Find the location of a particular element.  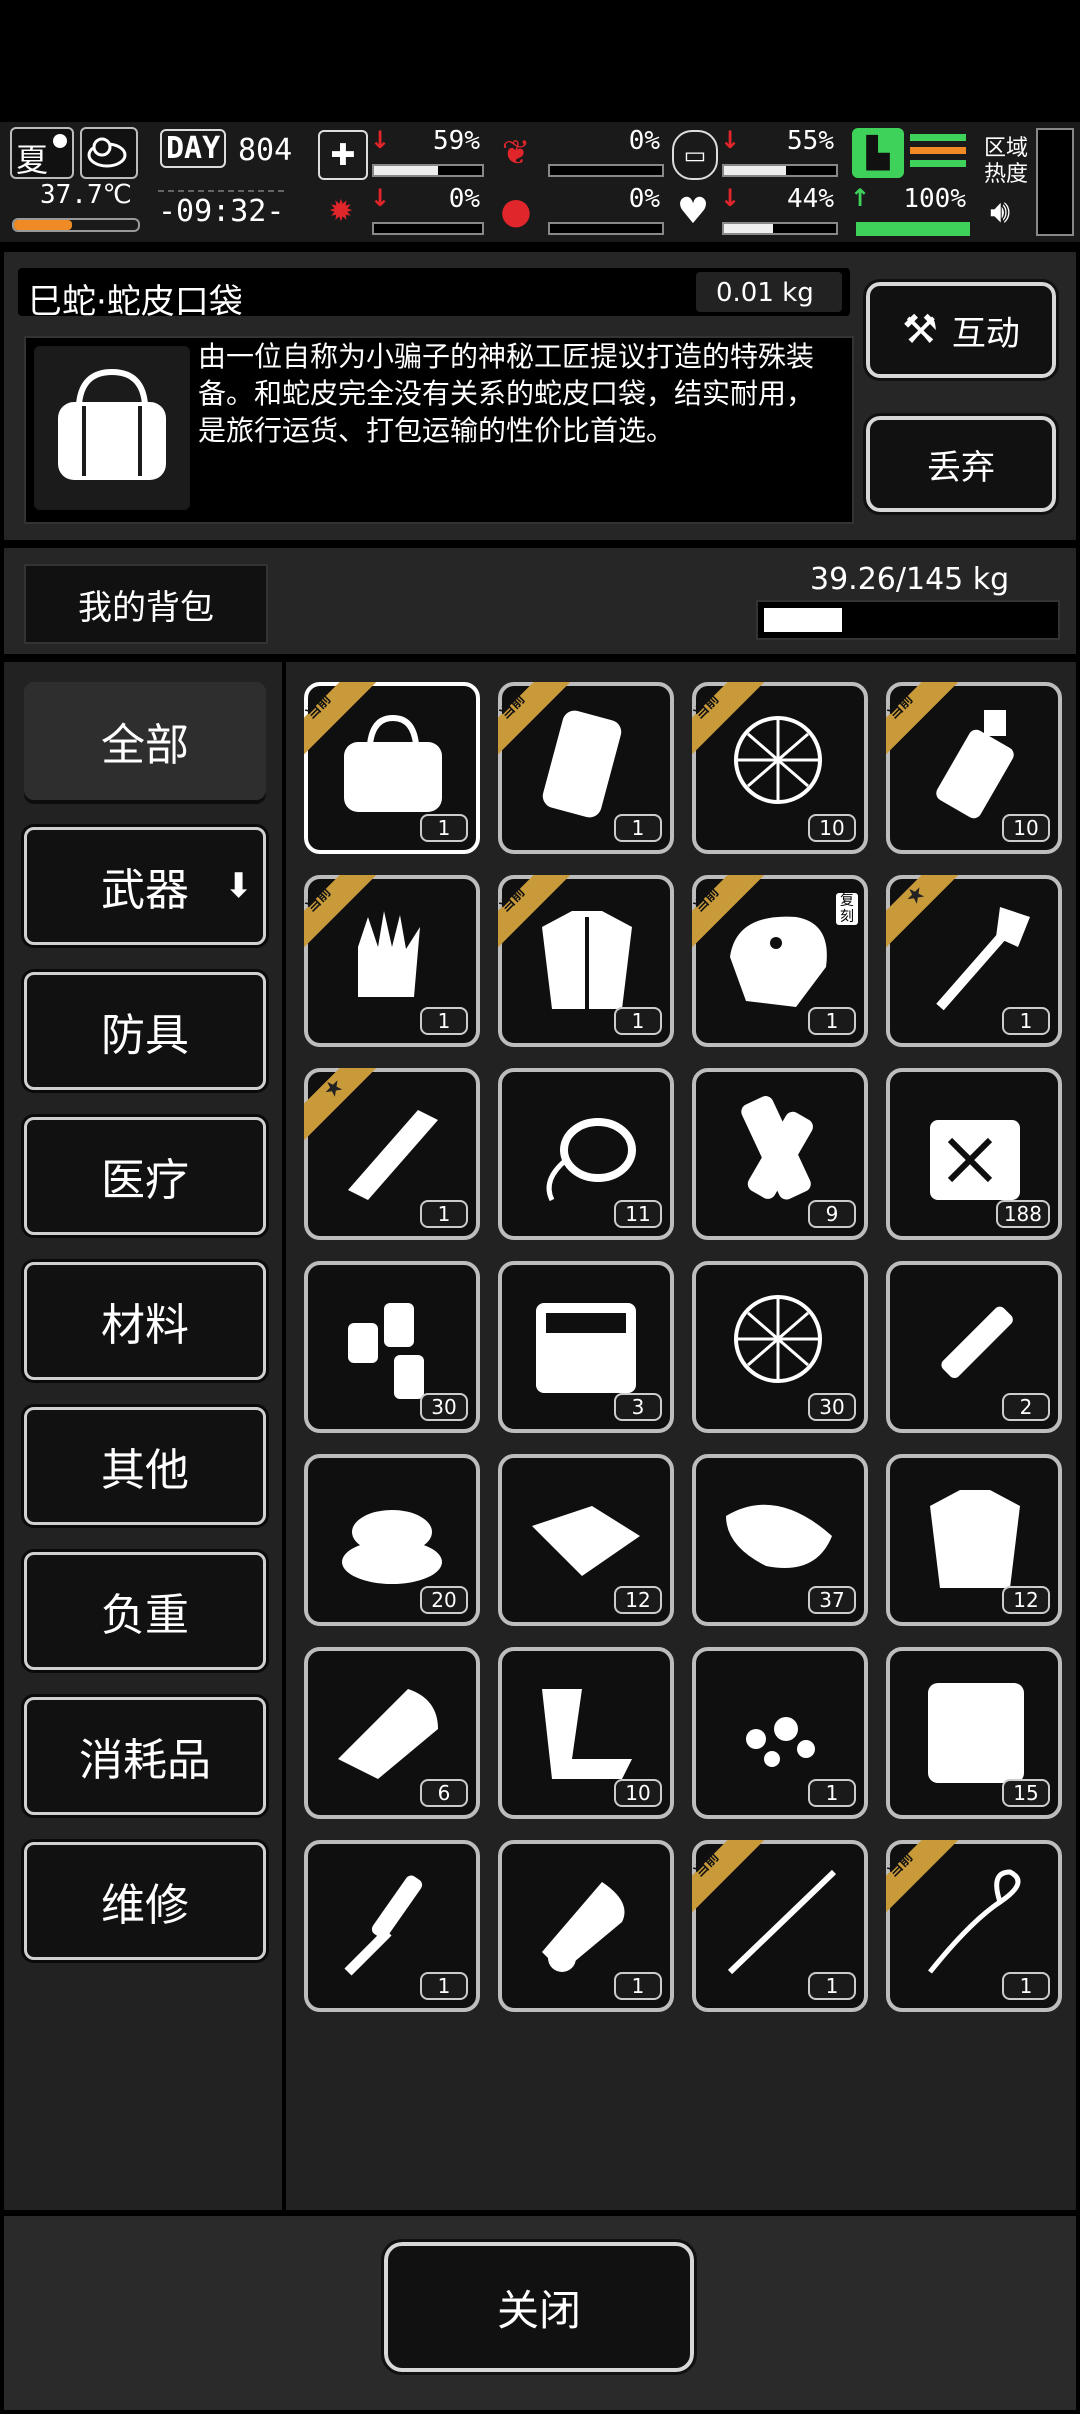

inventory-slot: 37 is located at coordinates (780, 1540).